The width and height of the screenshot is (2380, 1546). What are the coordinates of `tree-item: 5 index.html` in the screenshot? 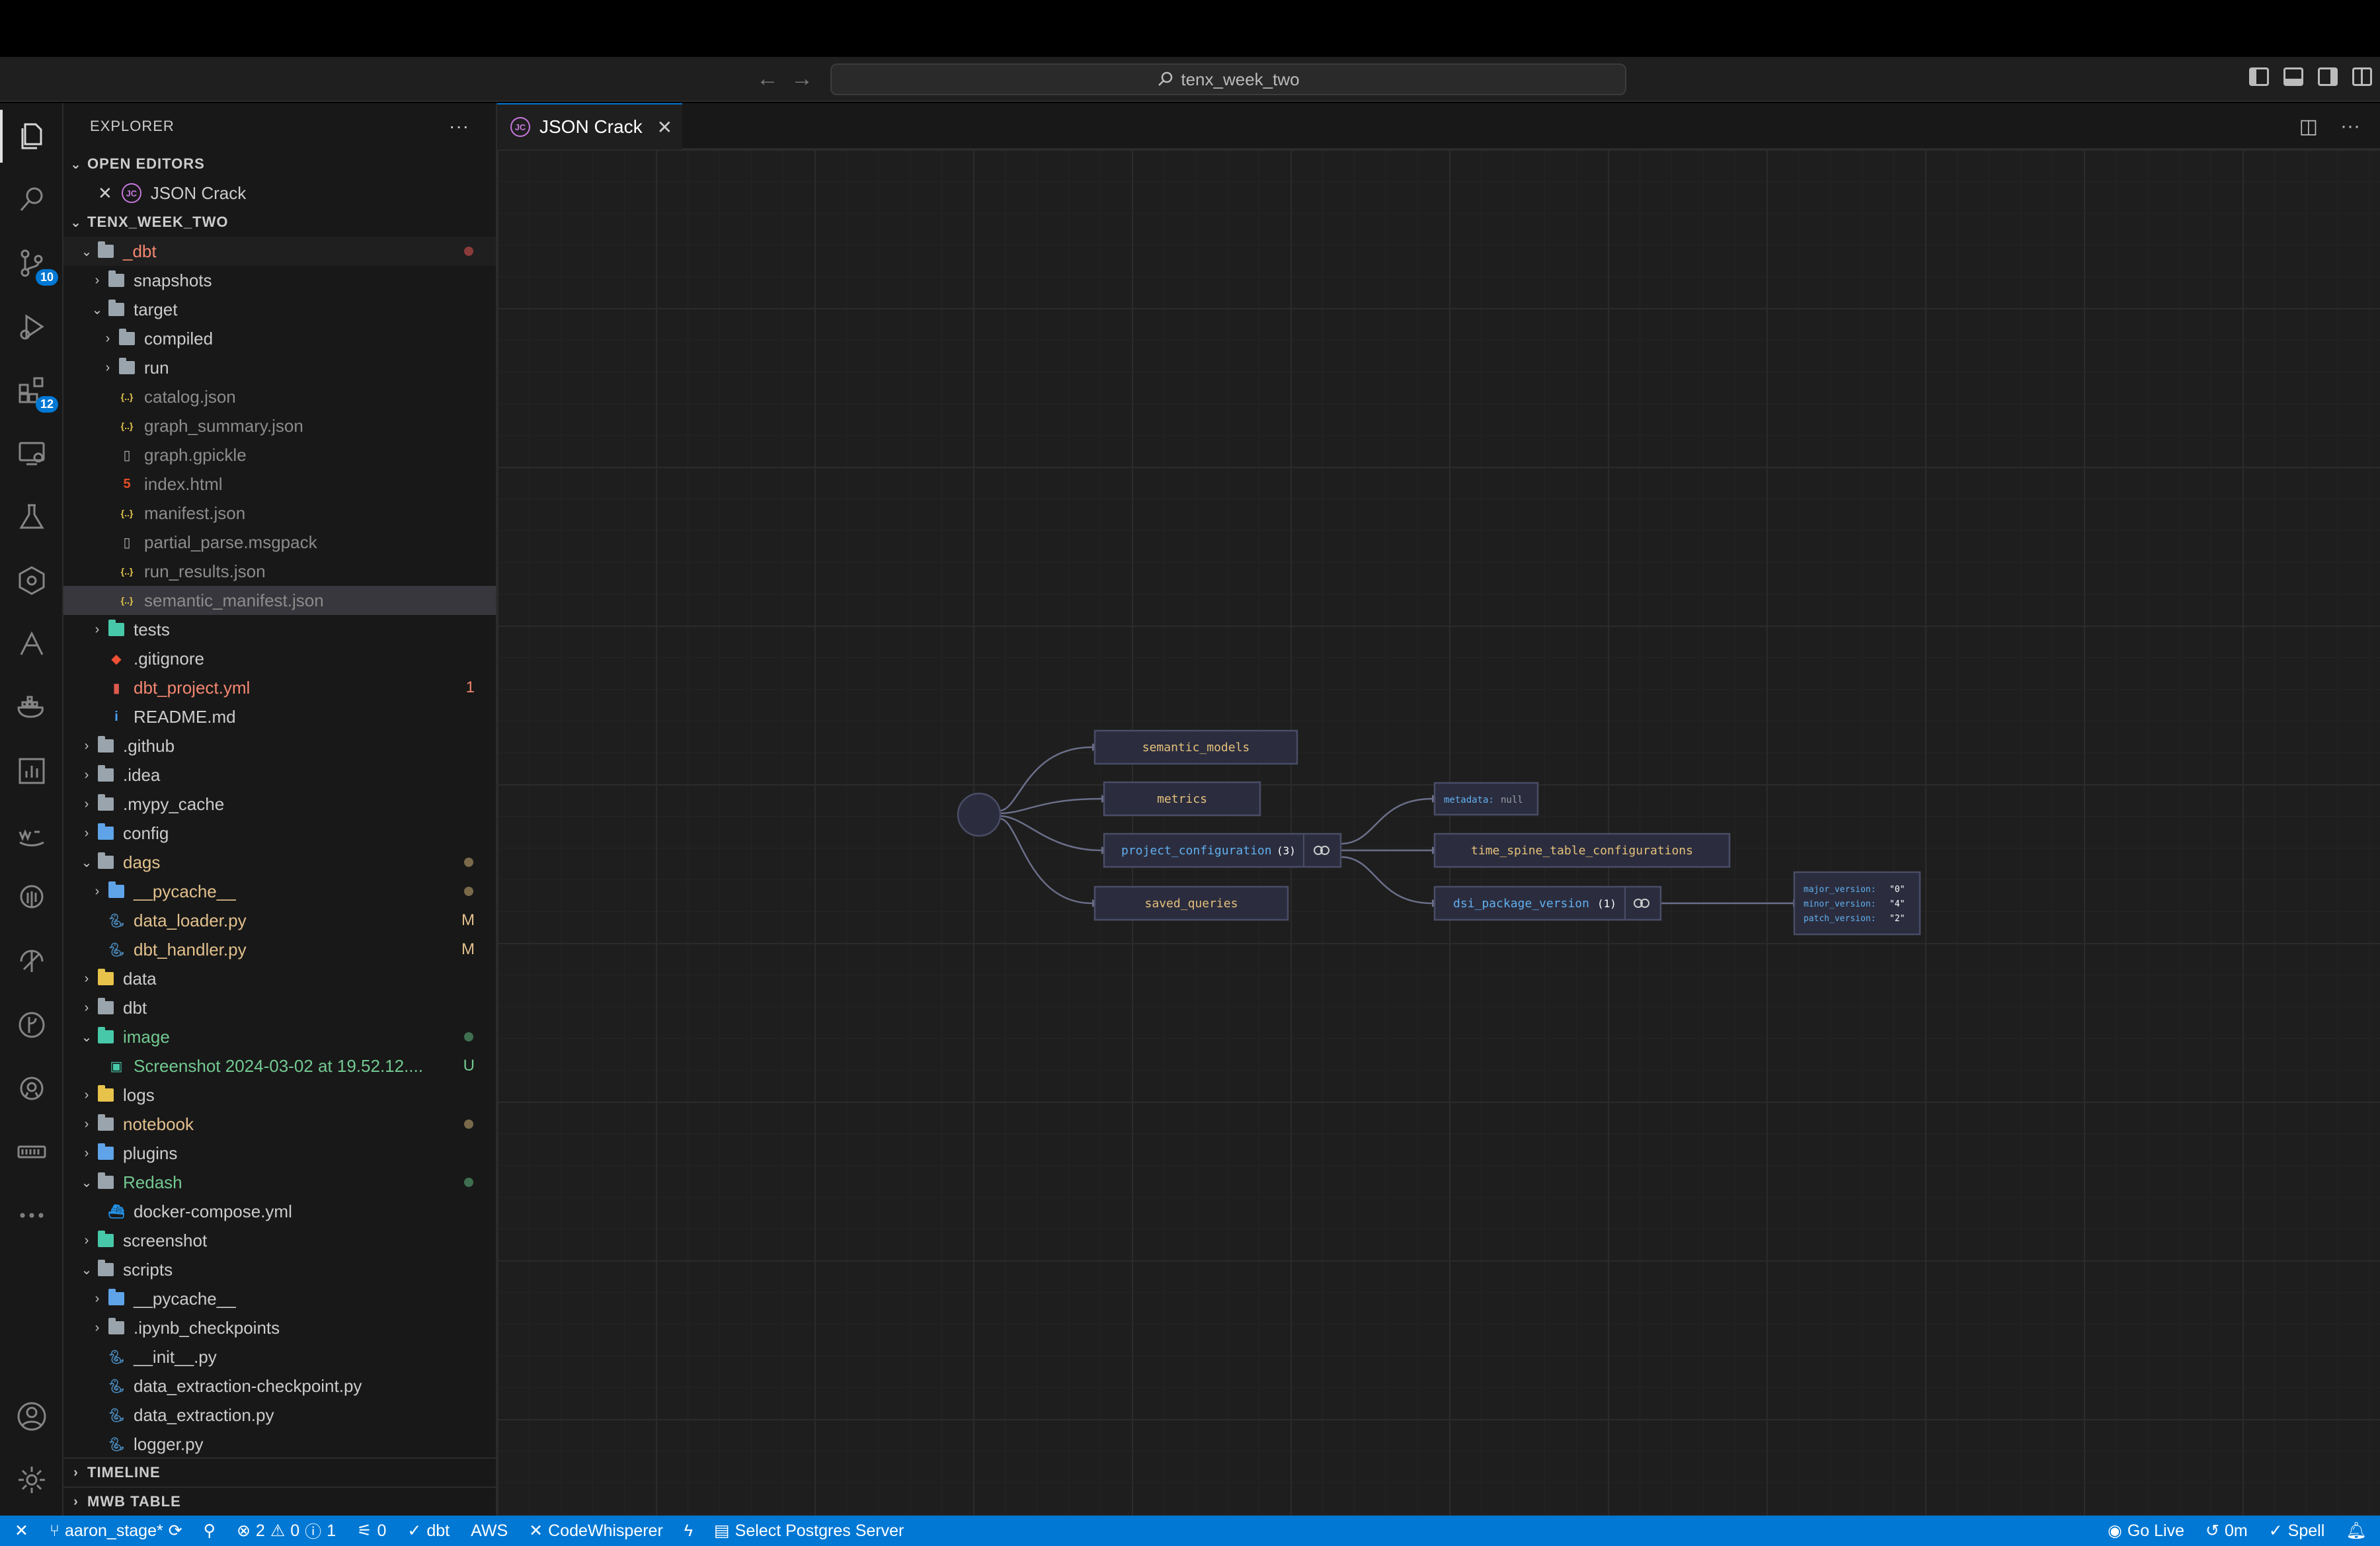 It's located at (279, 484).